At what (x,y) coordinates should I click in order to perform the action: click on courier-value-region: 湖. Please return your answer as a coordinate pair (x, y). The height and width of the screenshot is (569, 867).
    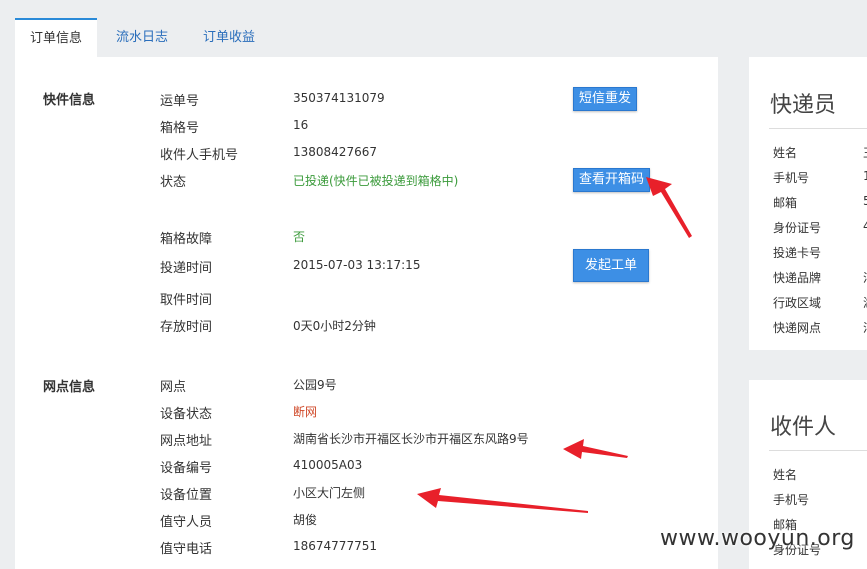
    Looking at the image, I should click on (865, 302).